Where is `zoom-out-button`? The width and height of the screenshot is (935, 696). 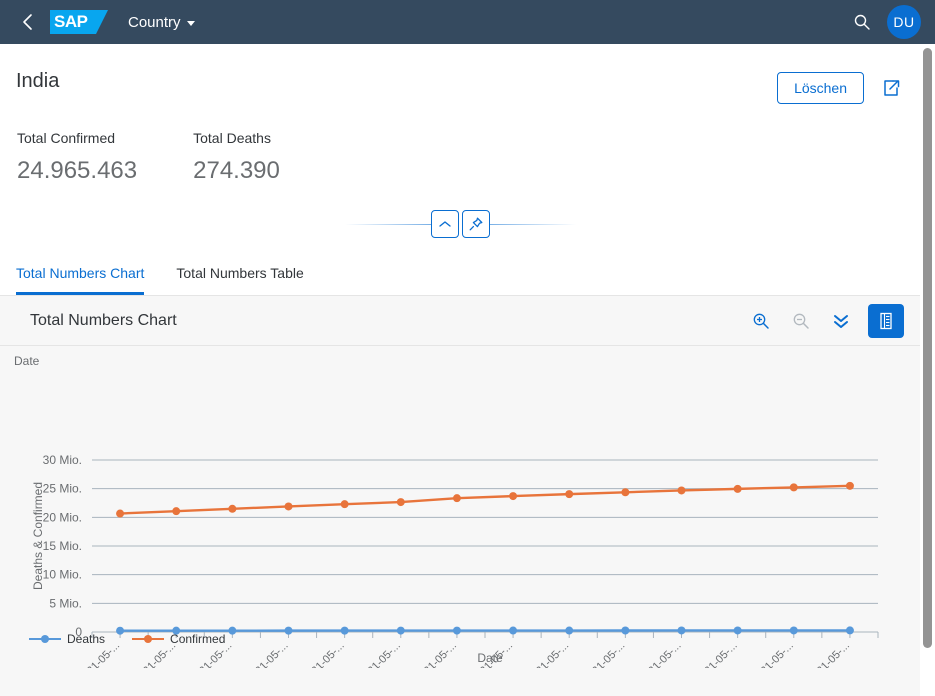
zoom-out-button is located at coordinates (801, 321).